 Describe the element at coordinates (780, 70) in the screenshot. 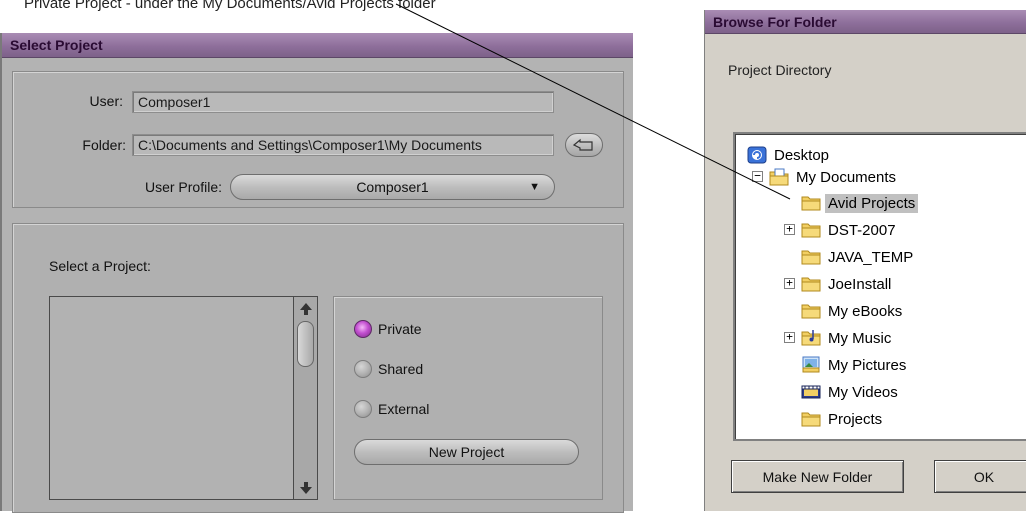

I see `browse-folder-description: Project Directory` at that location.